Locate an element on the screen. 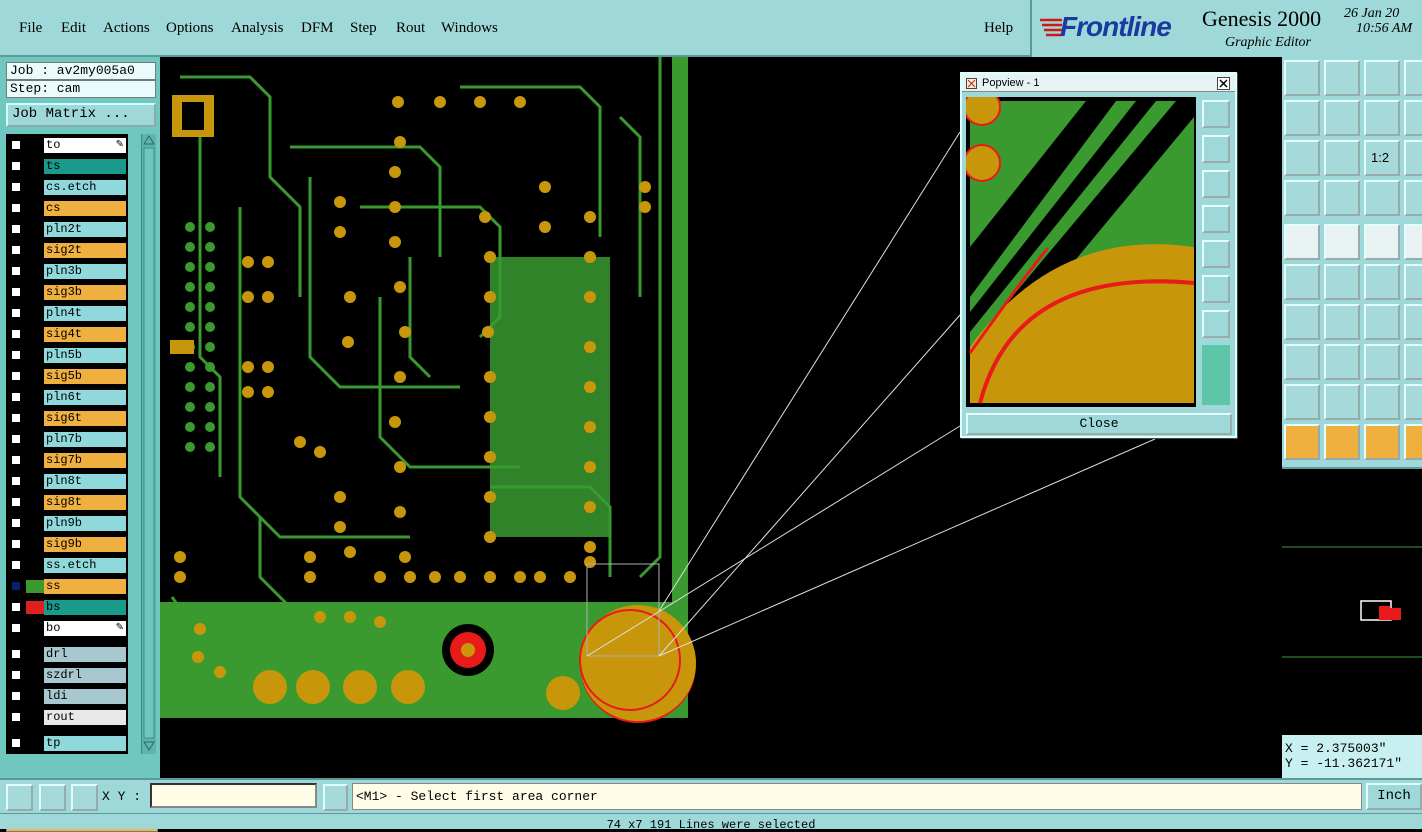 Image resolution: width=1422 pixels, height=832 pixels. layer-row: pln5b is located at coordinates (67, 355).